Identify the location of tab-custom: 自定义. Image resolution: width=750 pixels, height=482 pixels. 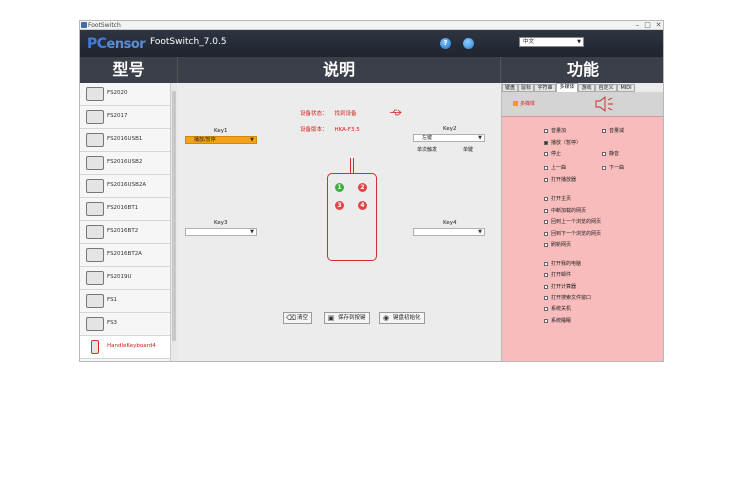
(606, 88).